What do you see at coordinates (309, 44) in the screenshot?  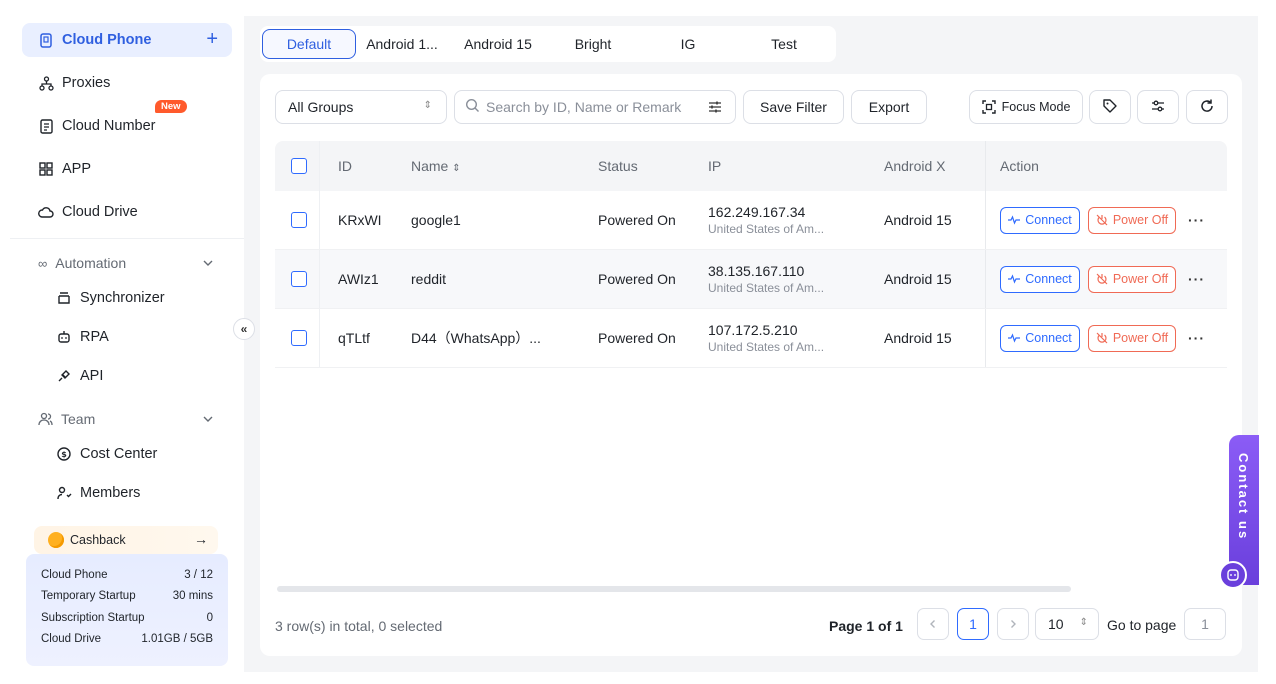 I see `tab-default: Default` at bounding box center [309, 44].